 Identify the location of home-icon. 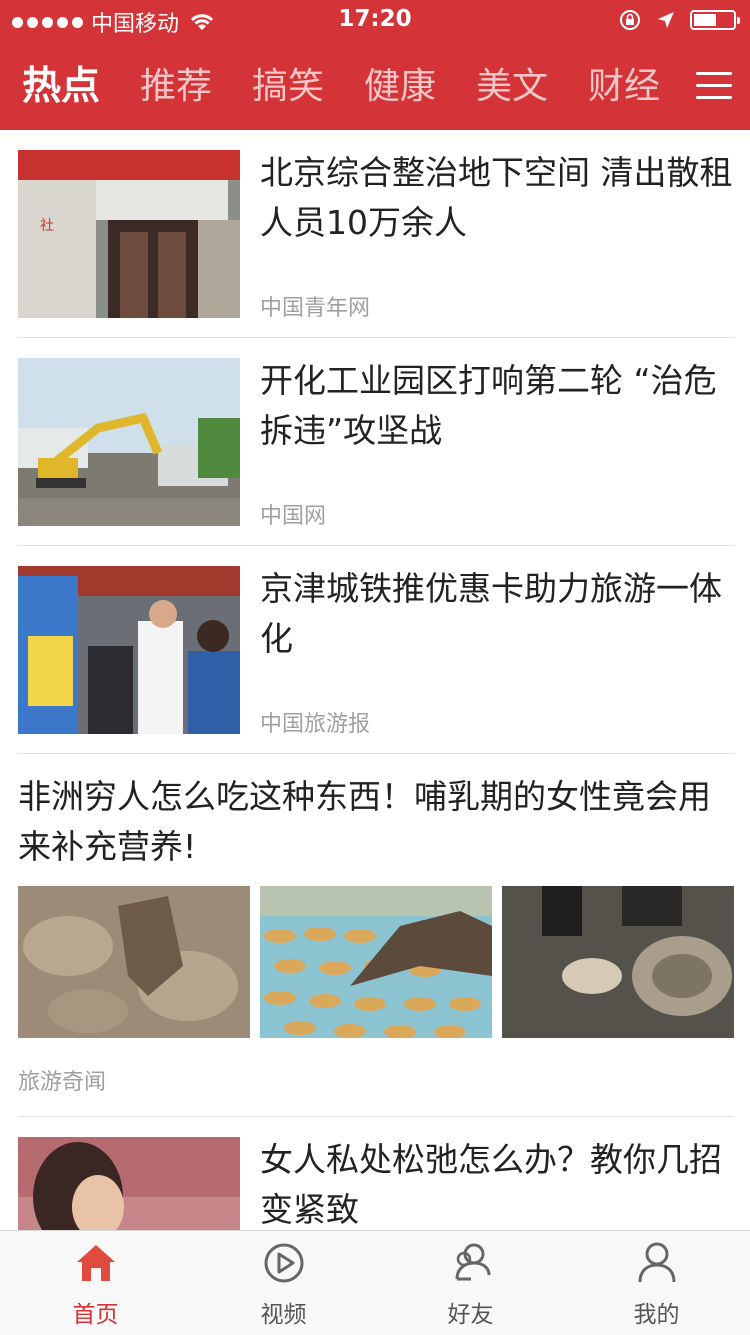
(95, 1263).